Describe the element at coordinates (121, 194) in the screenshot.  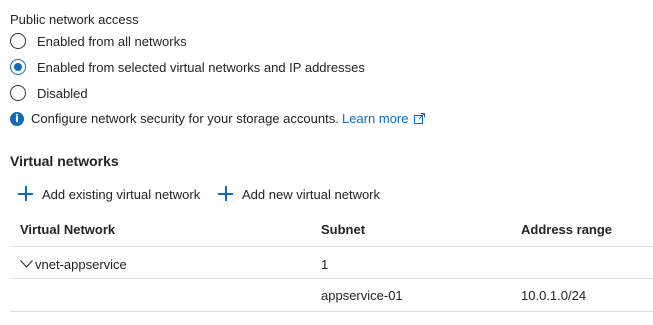
I see `add-existing-vnet-label: Add existing virtual network` at that location.